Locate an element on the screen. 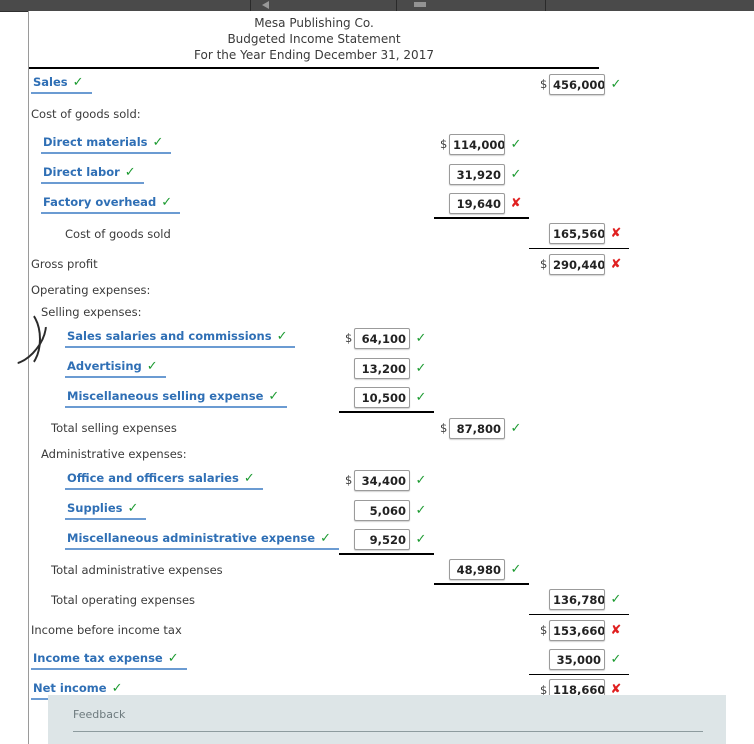  table-row-supplies: Supplies ✓ $ 5,060 ✓ is located at coordinates (329, 510).